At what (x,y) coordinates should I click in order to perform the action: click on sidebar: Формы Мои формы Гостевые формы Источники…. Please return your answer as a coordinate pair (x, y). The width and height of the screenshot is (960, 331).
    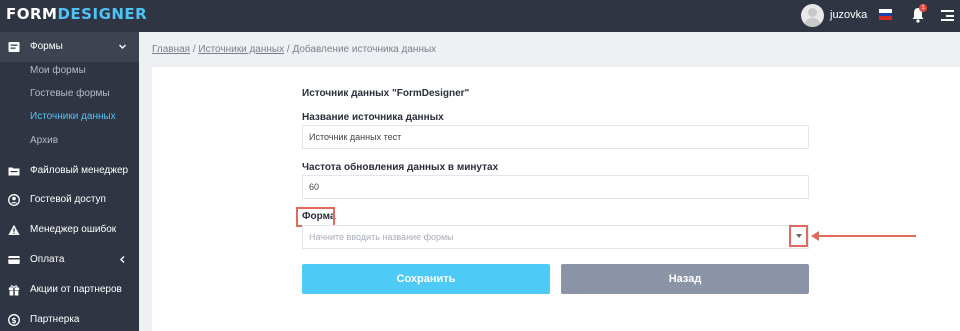
    Looking at the image, I should click on (69, 181).